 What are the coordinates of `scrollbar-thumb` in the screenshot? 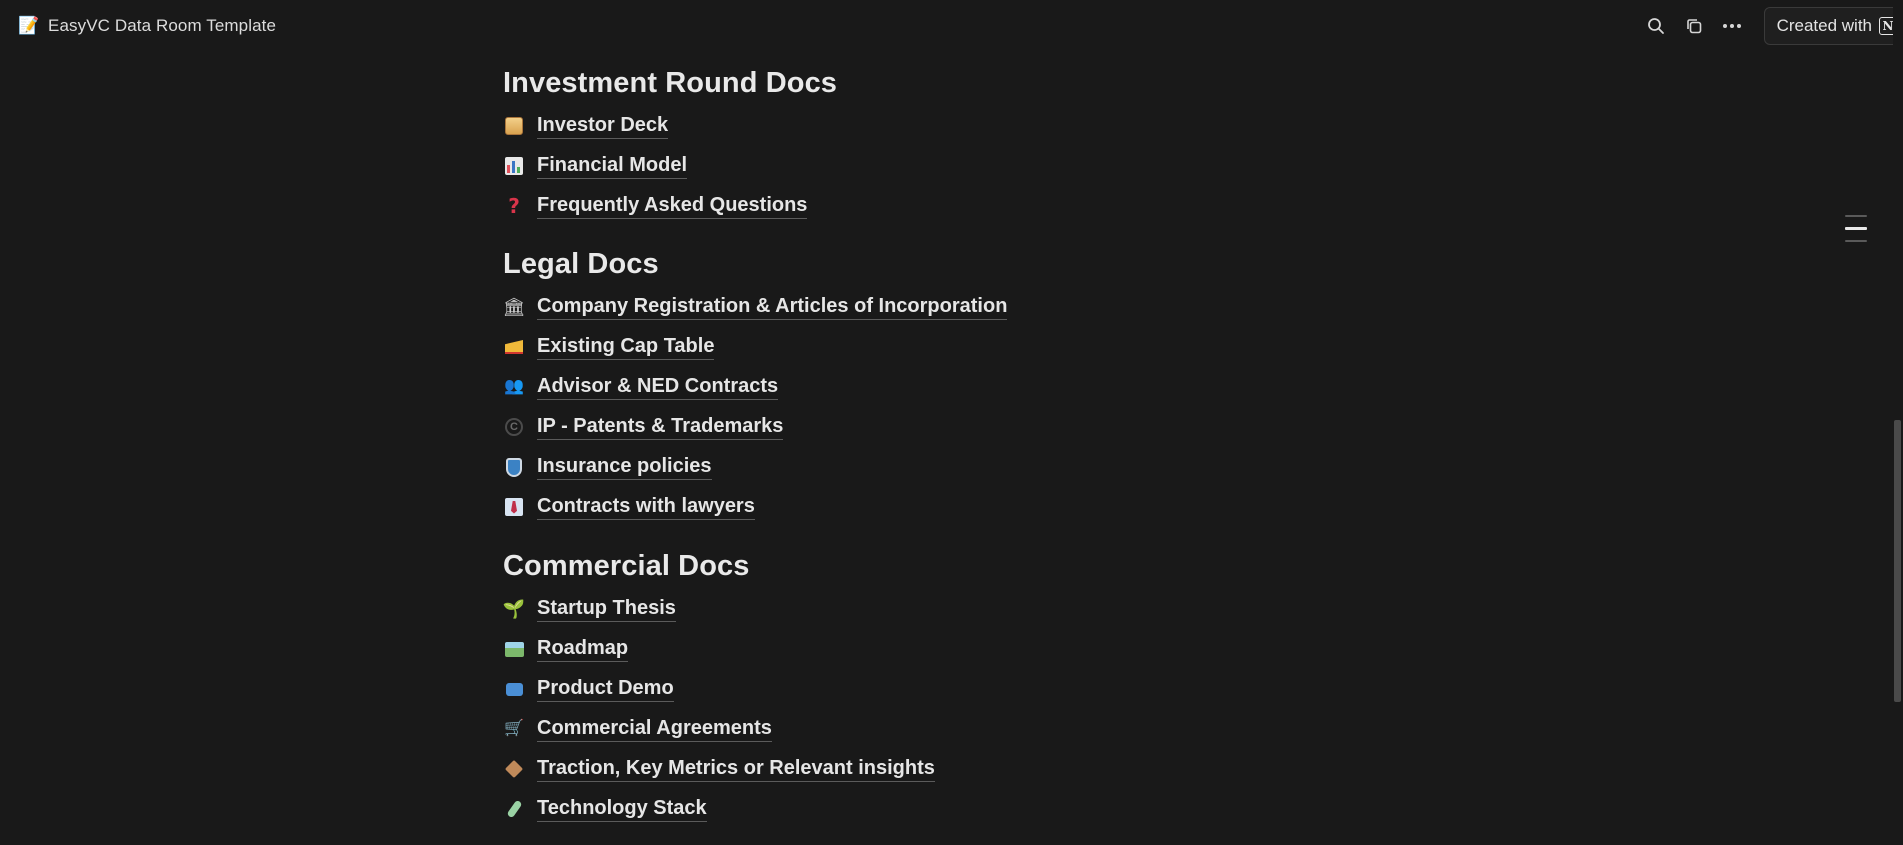 It's located at (1897, 561).